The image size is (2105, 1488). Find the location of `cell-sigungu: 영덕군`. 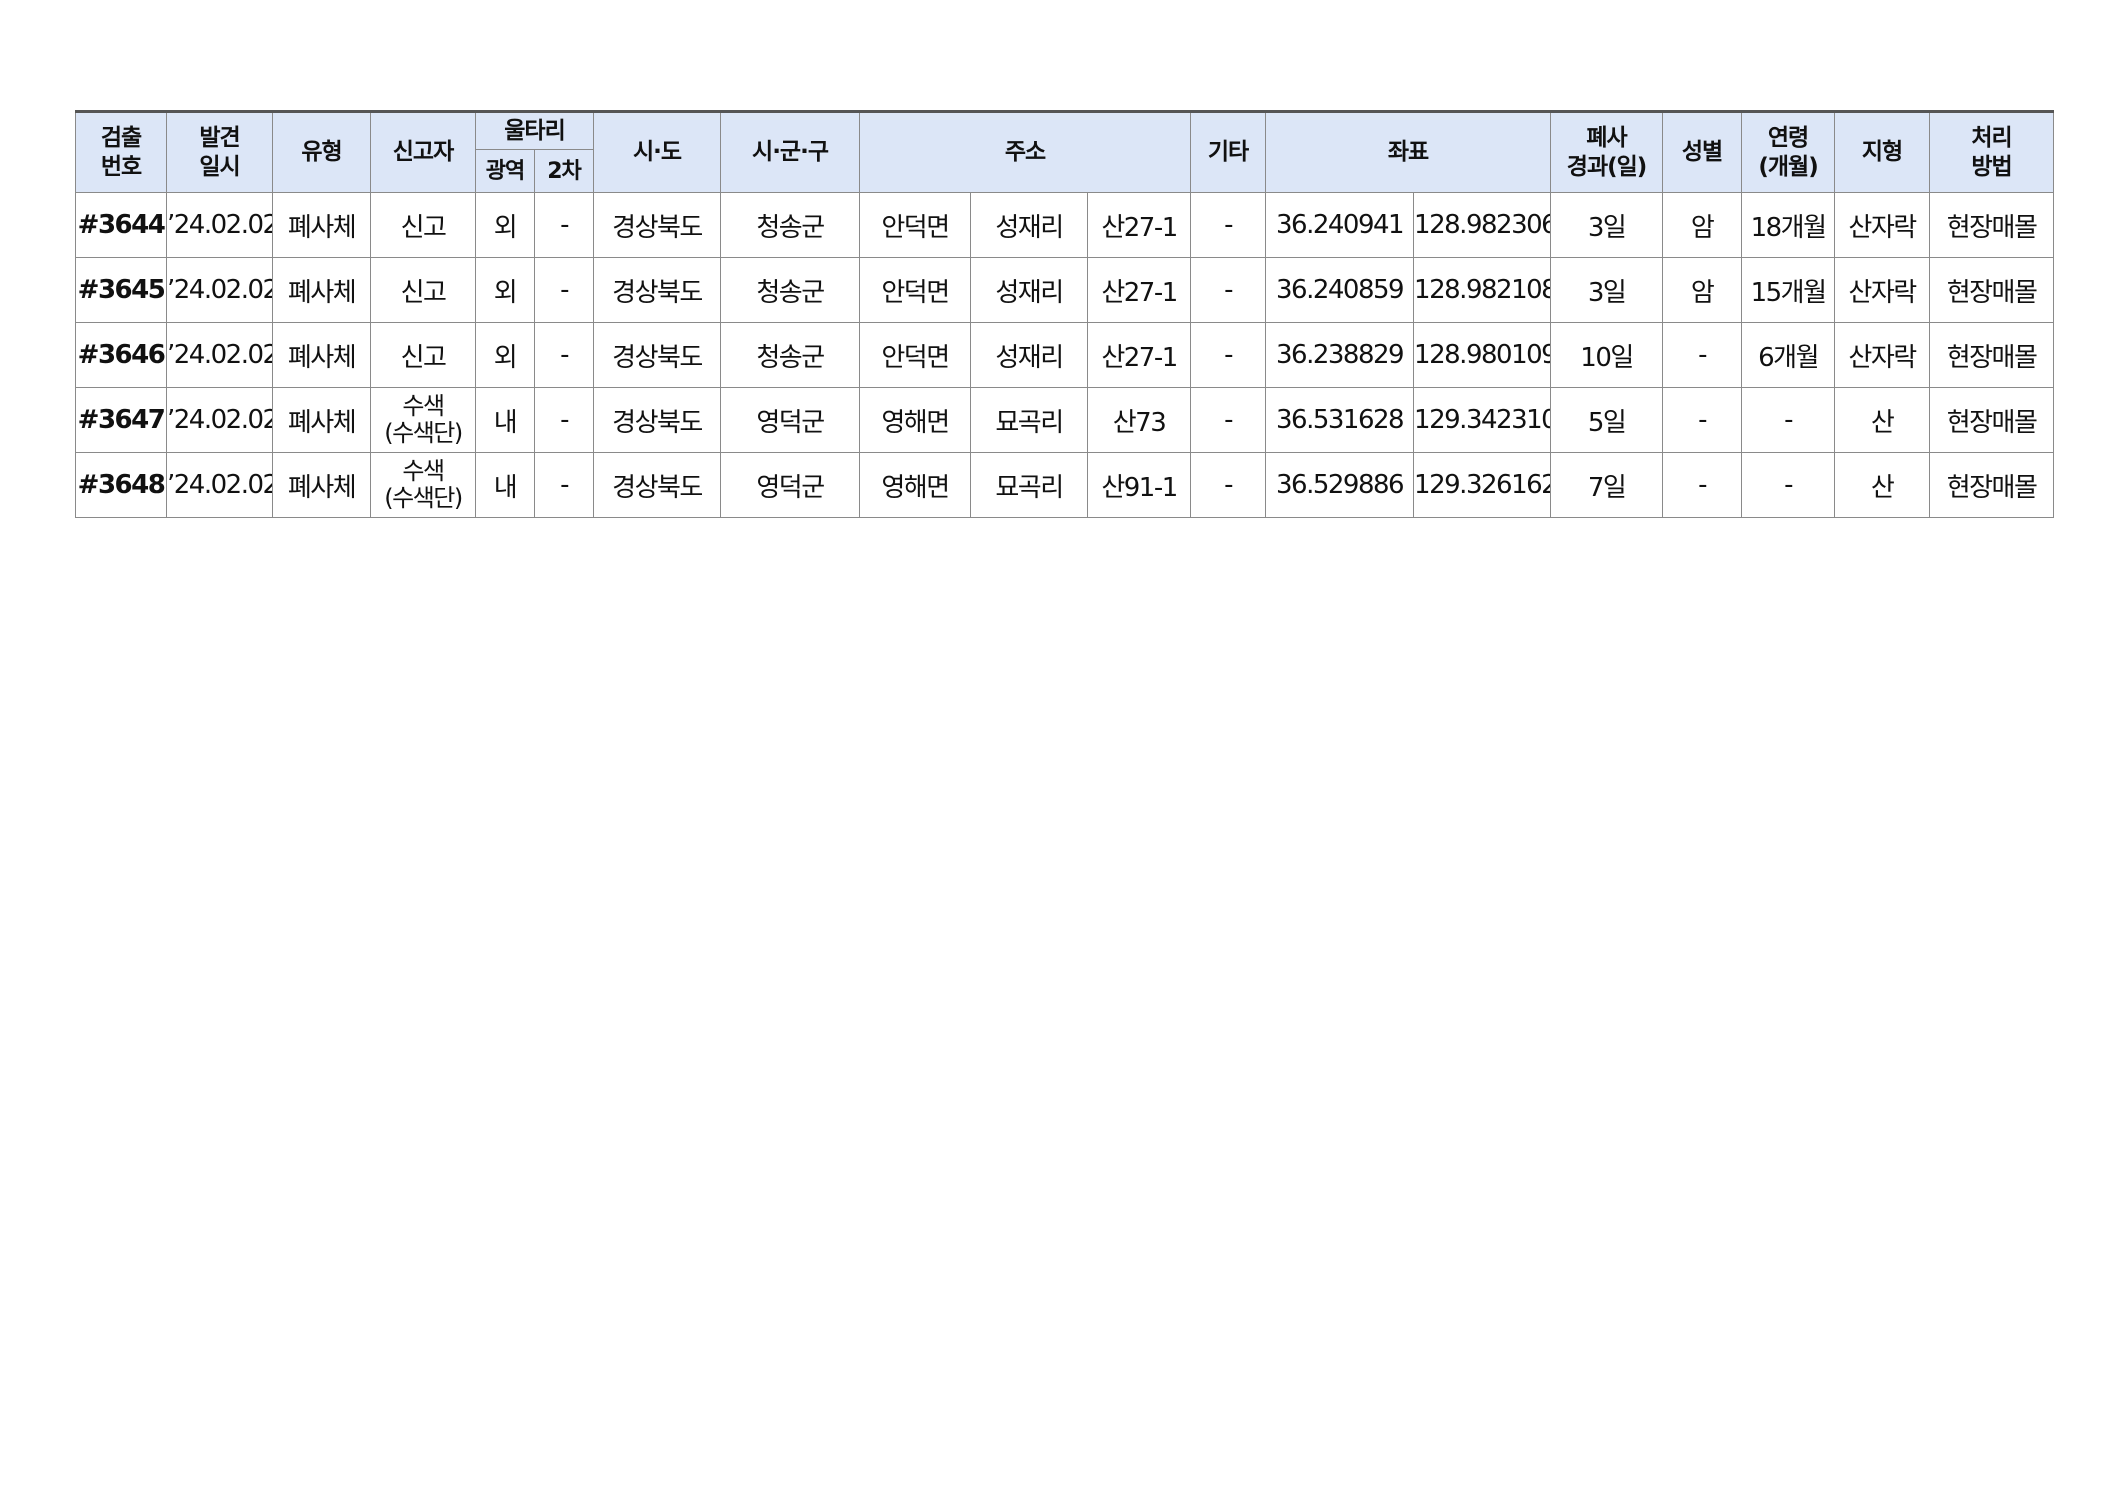

cell-sigungu: 영덕군 is located at coordinates (790, 485).